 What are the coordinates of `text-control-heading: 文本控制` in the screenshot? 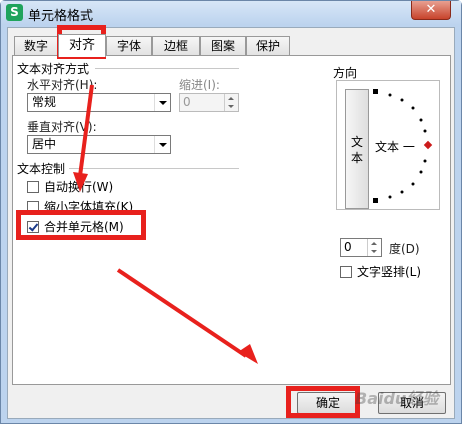 It's located at (41, 169).